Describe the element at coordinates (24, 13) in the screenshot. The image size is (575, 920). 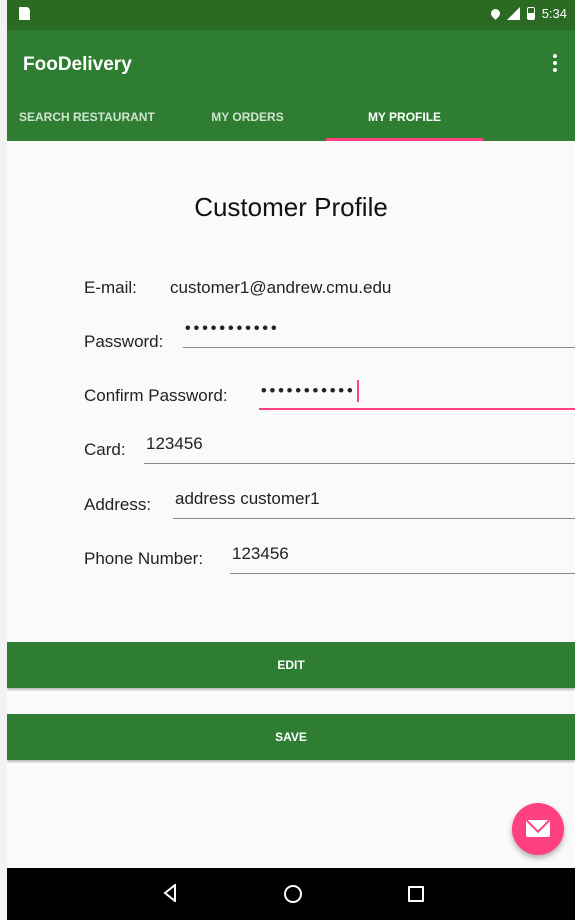
I see `sd-card-icon` at that location.